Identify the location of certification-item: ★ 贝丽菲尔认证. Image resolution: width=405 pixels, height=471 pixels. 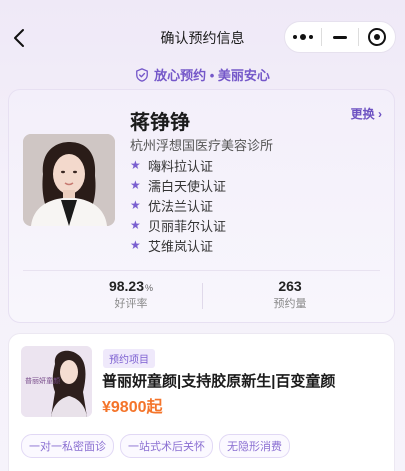
(178, 226).